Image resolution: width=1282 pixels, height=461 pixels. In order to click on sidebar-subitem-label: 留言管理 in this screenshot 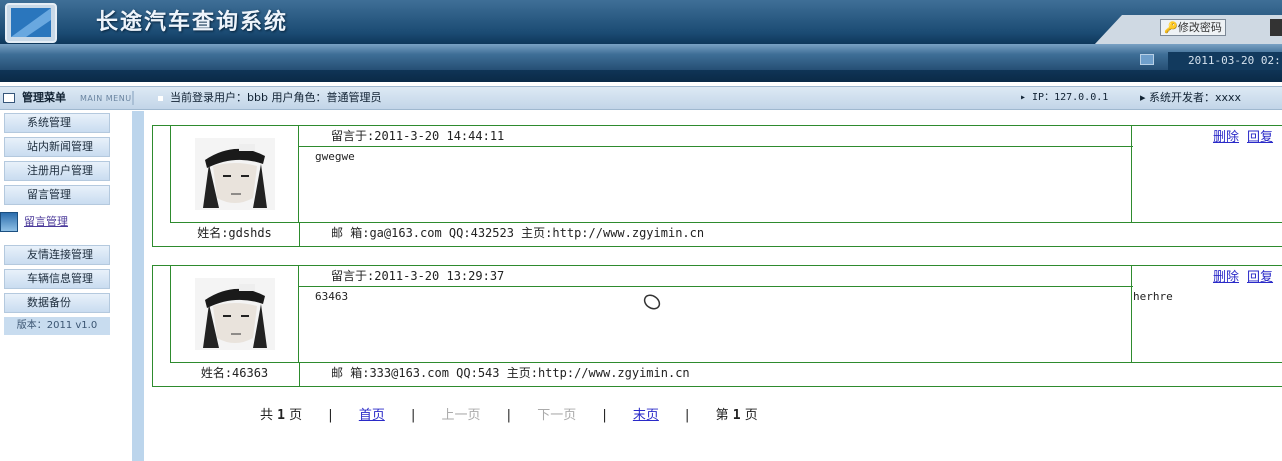, I will do `click(46, 221)`.